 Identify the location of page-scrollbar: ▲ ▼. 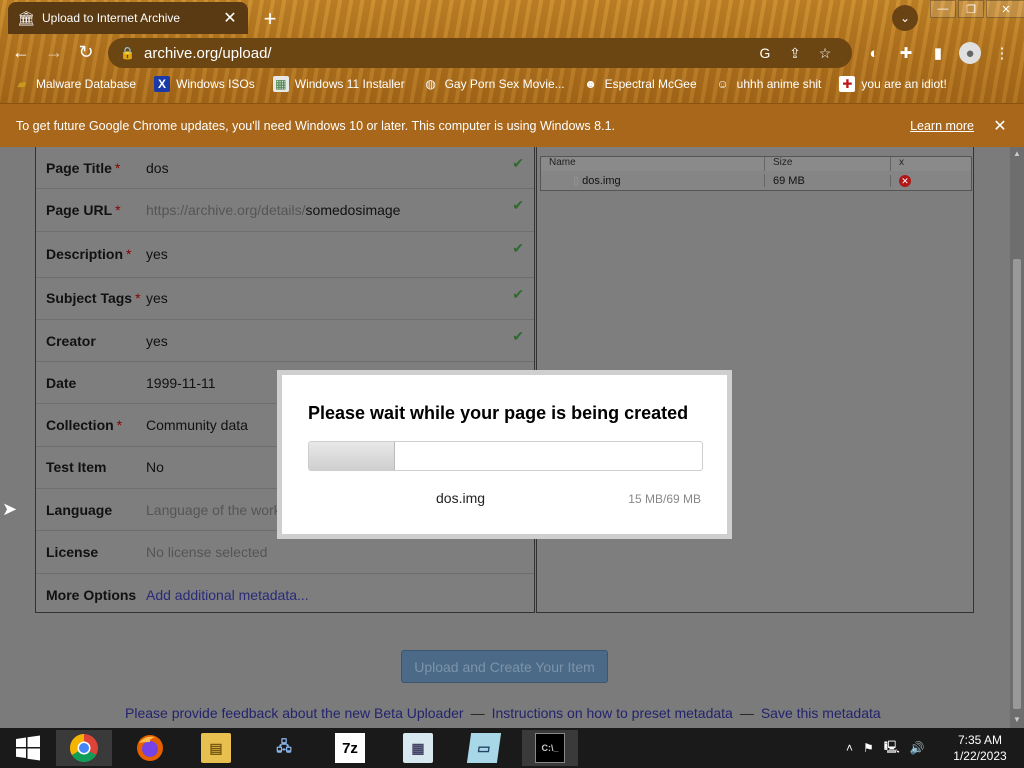
(1017, 437).